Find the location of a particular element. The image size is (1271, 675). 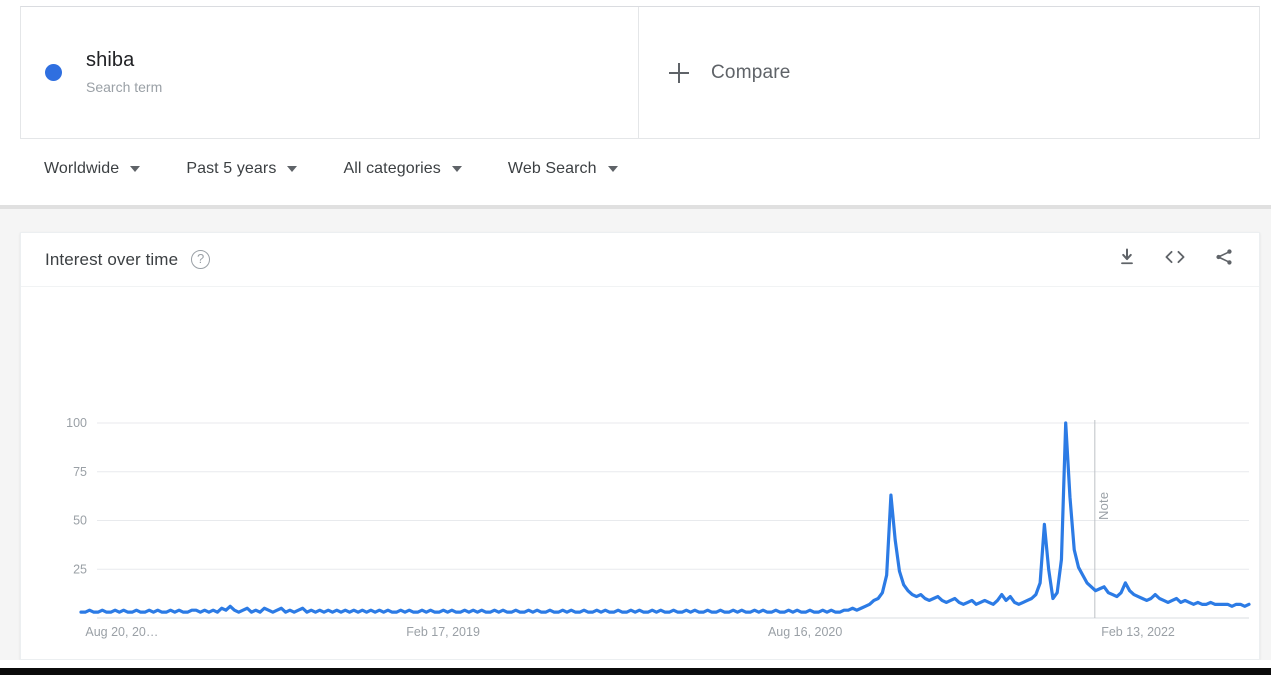

x-axis-tick-label: Feb 13, 2022 is located at coordinates (1138, 632).